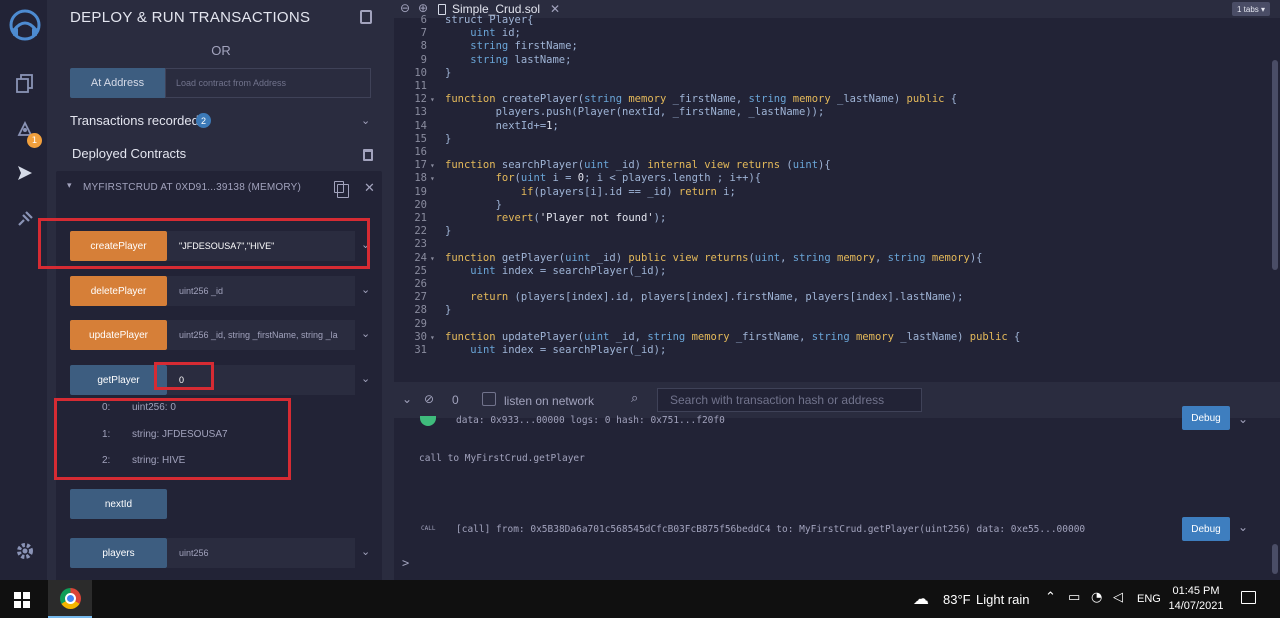 Image resolution: width=1280 pixels, height=618 pixels. I want to click on createplayer-button: createPlayer, so click(118, 246).